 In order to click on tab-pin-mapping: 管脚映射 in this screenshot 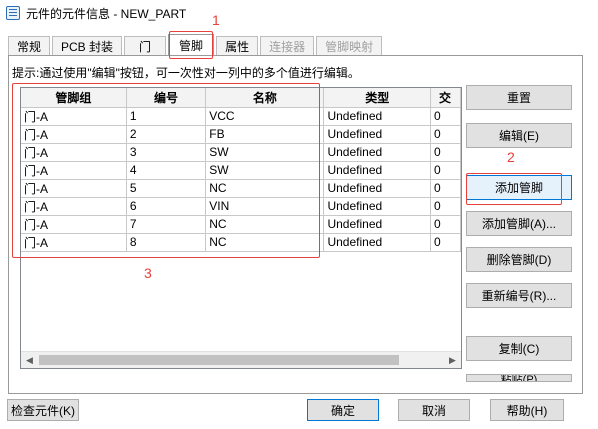, I will do `click(349, 46)`.